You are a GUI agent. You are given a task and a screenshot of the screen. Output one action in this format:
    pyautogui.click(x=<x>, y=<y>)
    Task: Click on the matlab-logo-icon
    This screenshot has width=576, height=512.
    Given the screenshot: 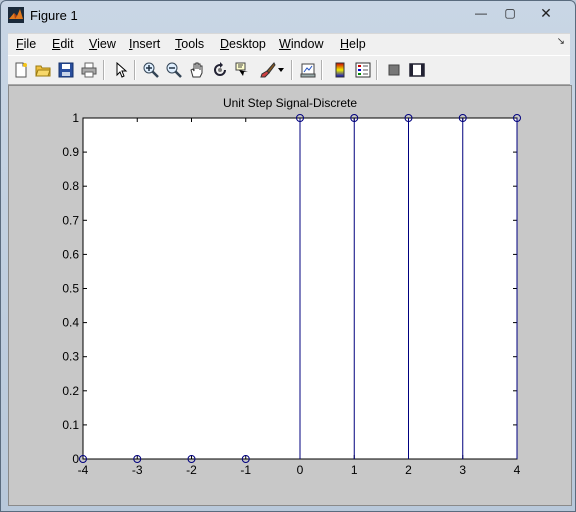 What is the action you would take?
    pyautogui.click(x=16, y=15)
    